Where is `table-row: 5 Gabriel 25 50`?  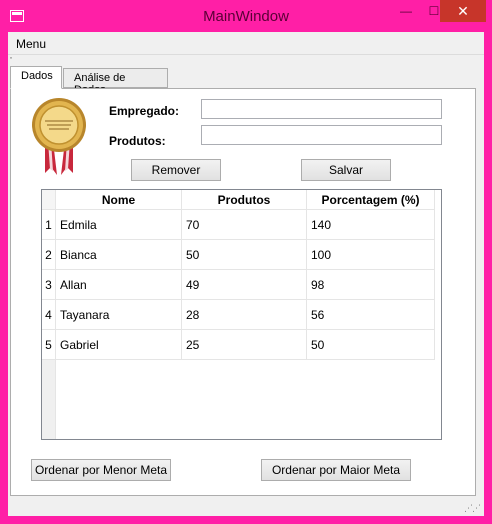
table-row: 5 Gabriel 25 50 is located at coordinates (238, 345).